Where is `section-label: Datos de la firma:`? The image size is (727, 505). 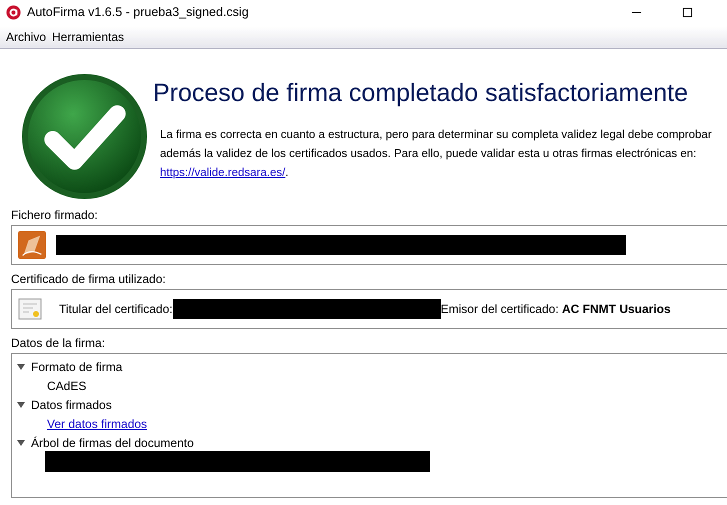
section-label: Datos de la firma: is located at coordinates (58, 343).